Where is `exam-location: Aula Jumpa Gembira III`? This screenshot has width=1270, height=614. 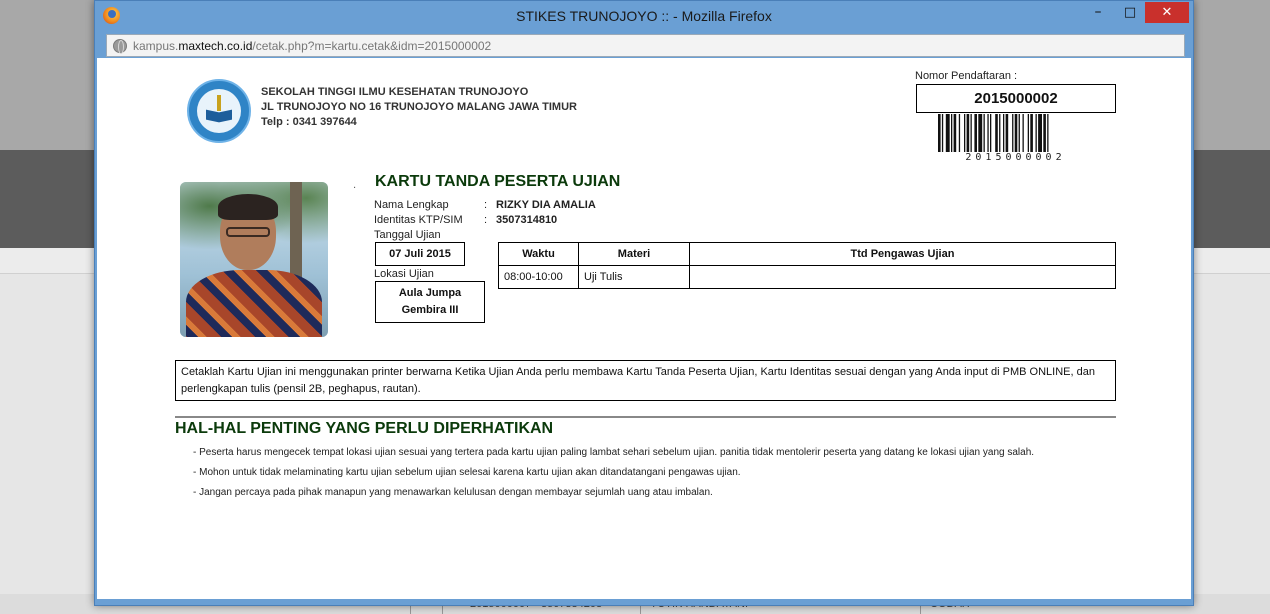 exam-location: Aula Jumpa Gembira III is located at coordinates (430, 302).